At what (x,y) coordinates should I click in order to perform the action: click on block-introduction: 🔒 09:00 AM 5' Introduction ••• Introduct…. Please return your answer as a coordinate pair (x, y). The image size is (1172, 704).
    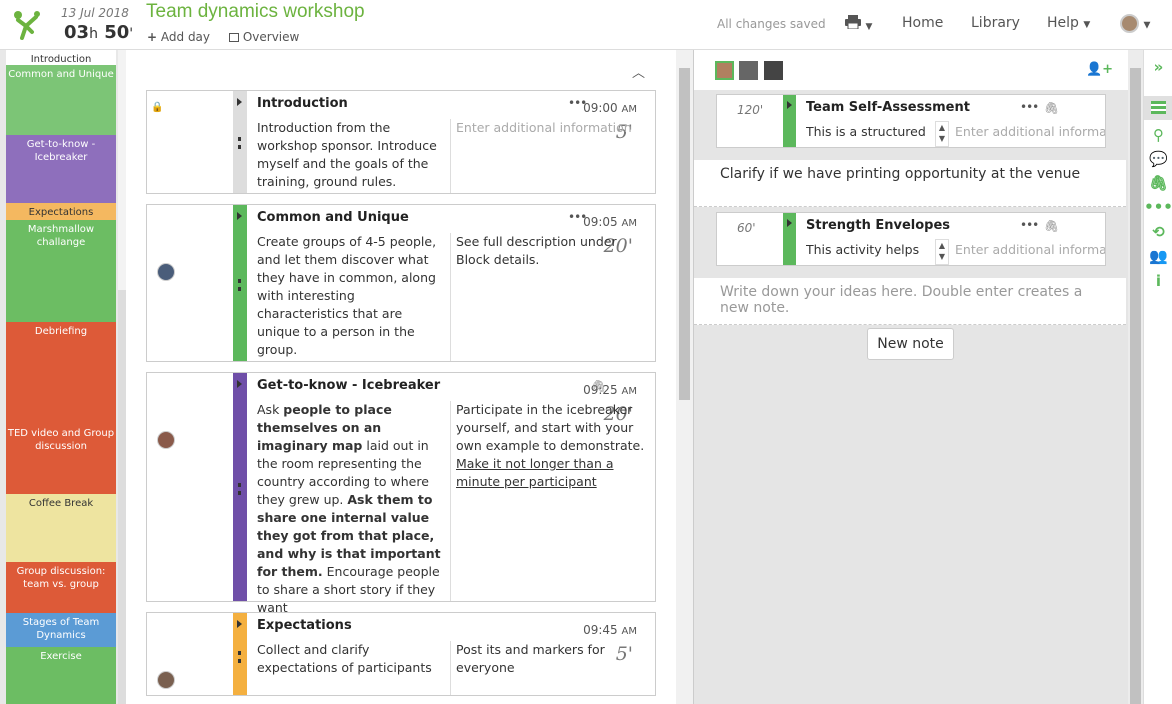
    Looking at the image, I should click on (401, 142).